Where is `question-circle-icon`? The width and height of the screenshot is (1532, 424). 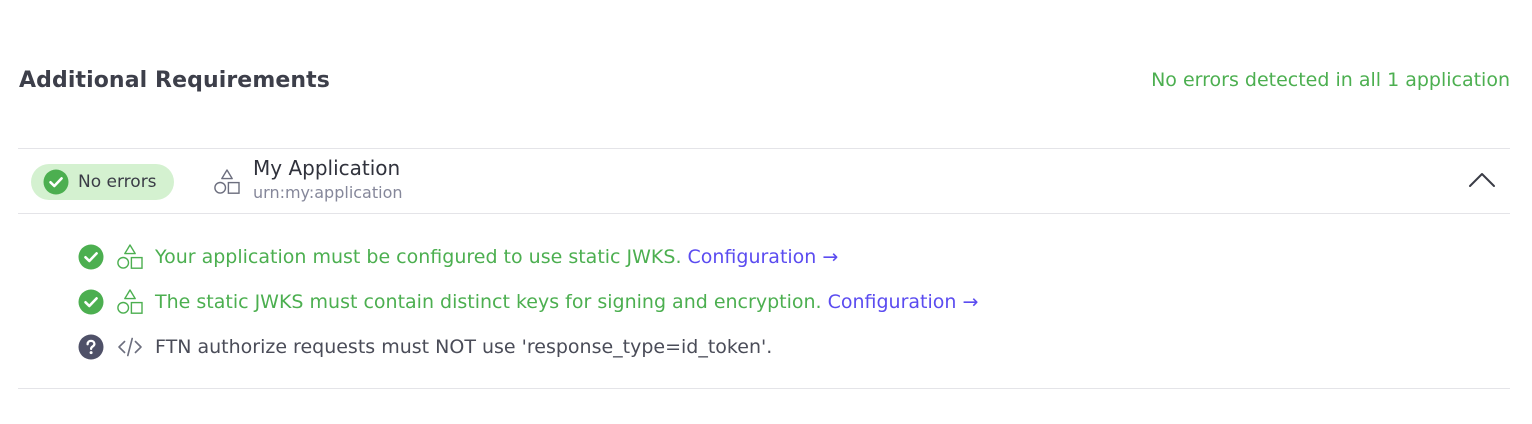
question-circle-icon is located at coordinates (91, 346).